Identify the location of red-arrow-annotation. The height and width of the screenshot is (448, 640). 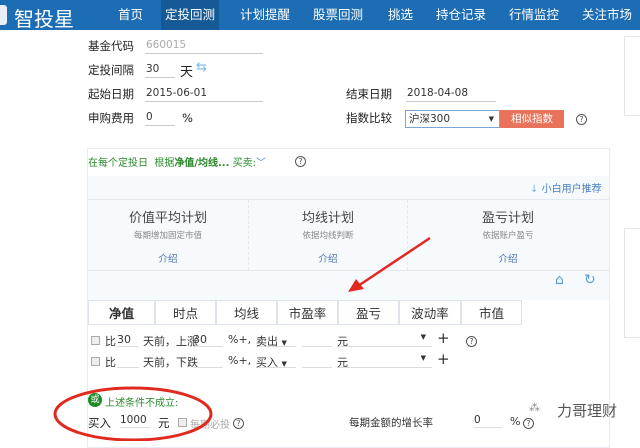
(394, 262).